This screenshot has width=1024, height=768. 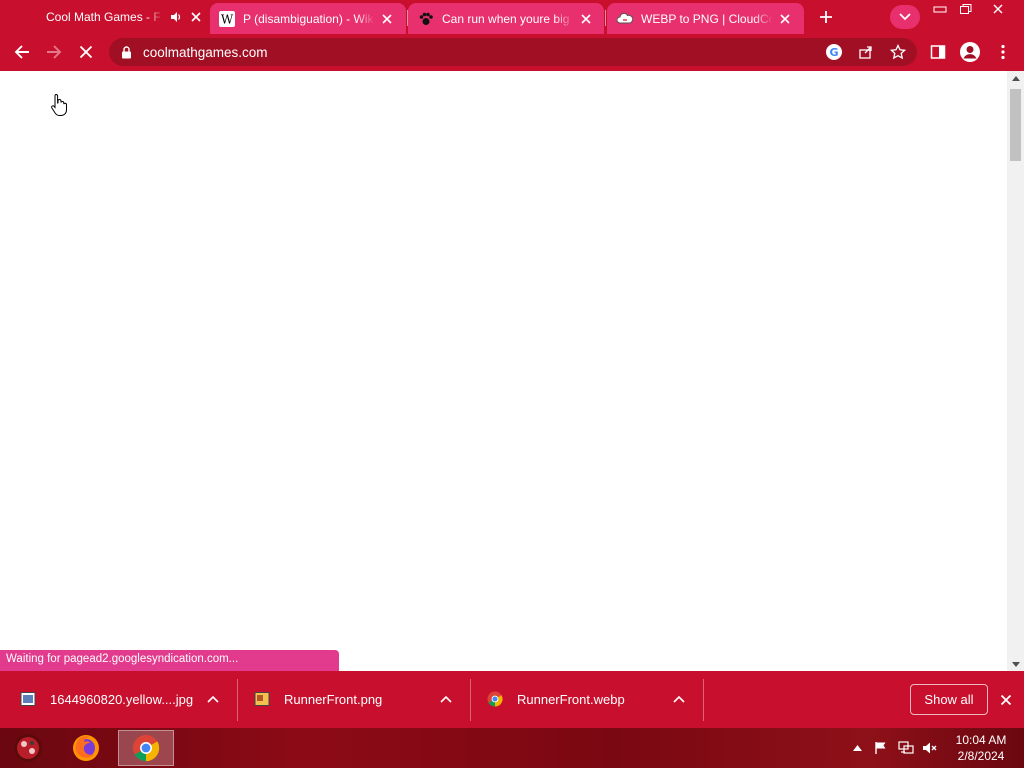 I want to click on start-button, so click(x=28, y=748).